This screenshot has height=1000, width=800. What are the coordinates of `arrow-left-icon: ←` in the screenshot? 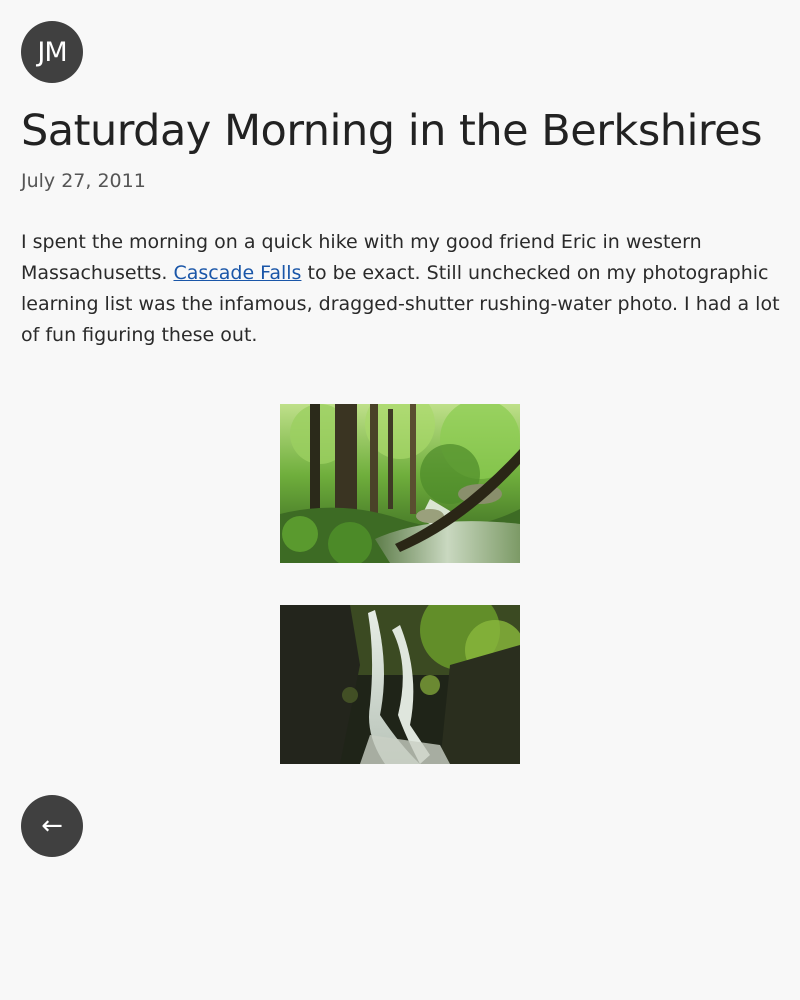 It's located at (52, 826).